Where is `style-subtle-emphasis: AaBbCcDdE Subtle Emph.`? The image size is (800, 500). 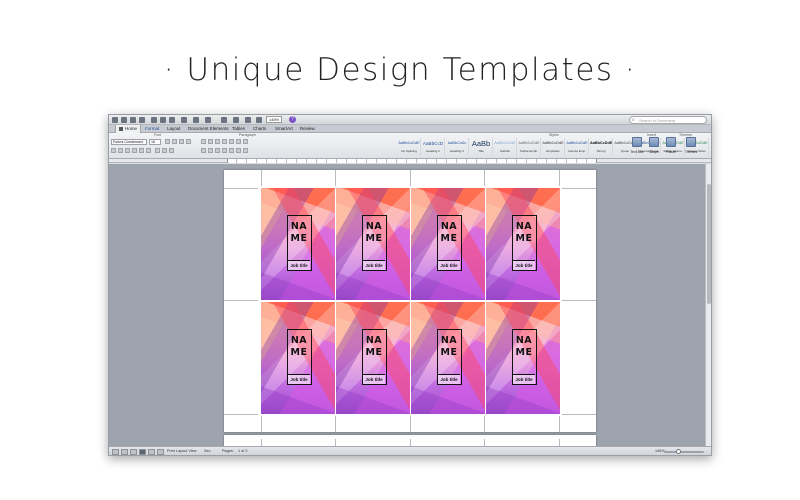
style-subtle-emphasis: AaBbCcDdE Subtle Emph. is located at coordinates (529, 147).